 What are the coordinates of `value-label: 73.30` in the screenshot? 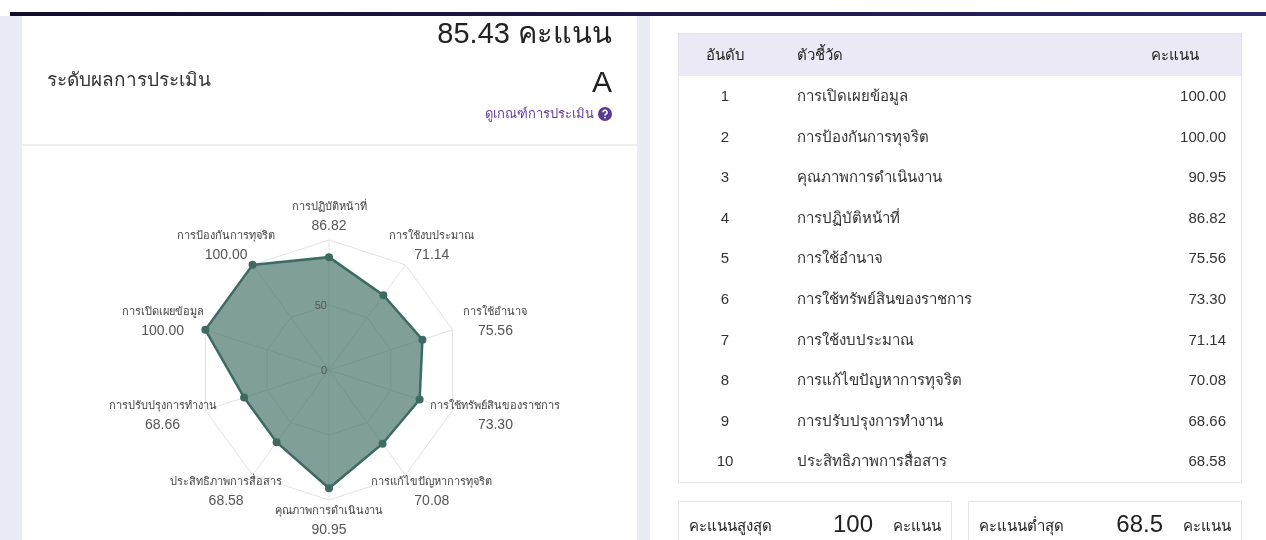 It's located at (495, 423).